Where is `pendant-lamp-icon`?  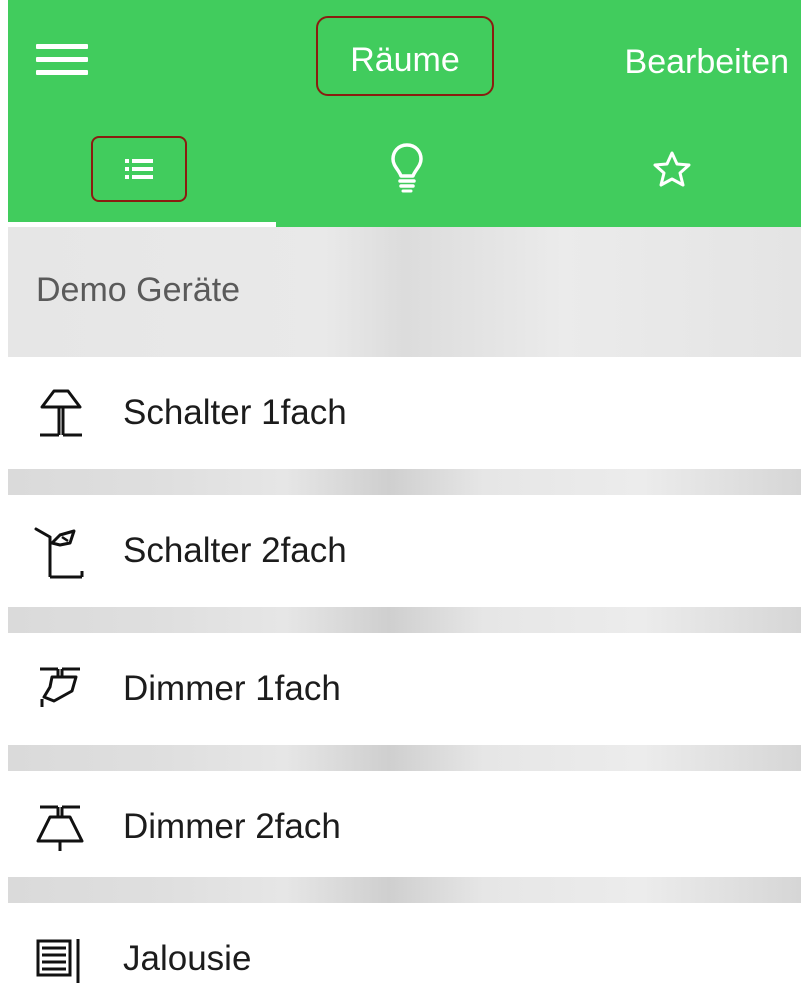
pendant-lamp-icon is located at coordinates (60, 828).